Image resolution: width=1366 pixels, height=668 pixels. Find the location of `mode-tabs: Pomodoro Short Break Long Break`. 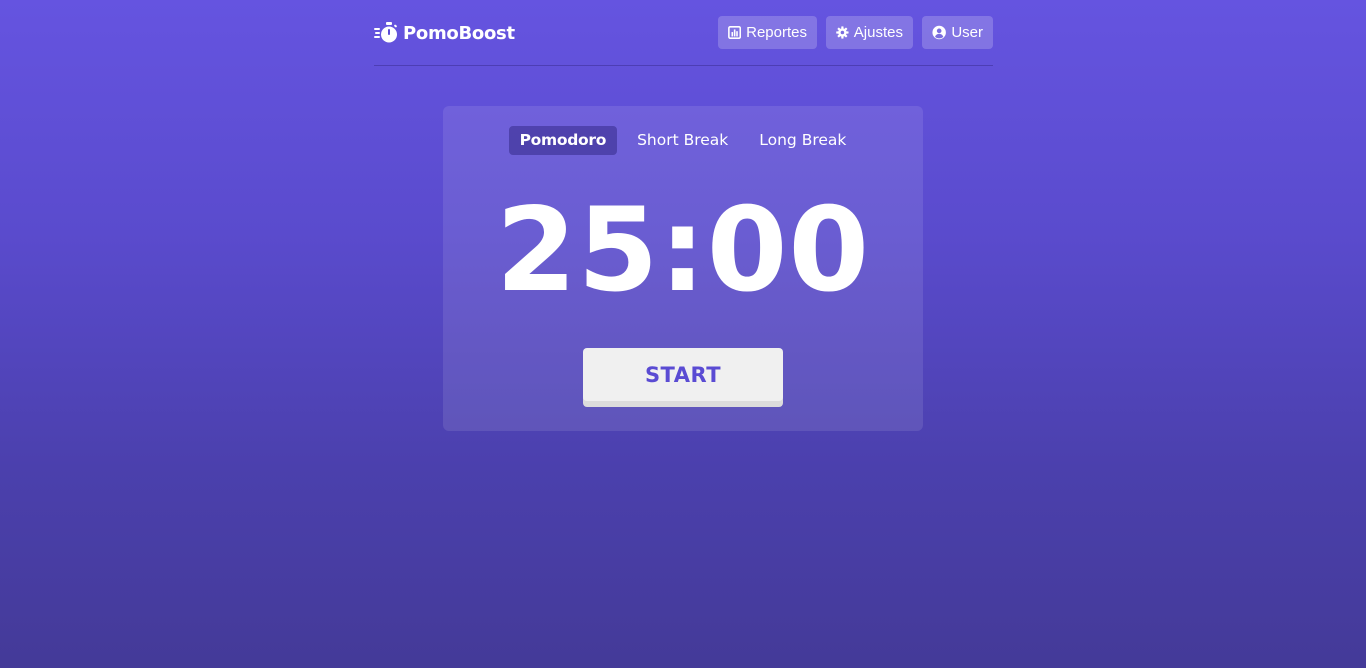

mode-tabs: Pomodoro Short Break Long Break is located at coordinates (683, 140).